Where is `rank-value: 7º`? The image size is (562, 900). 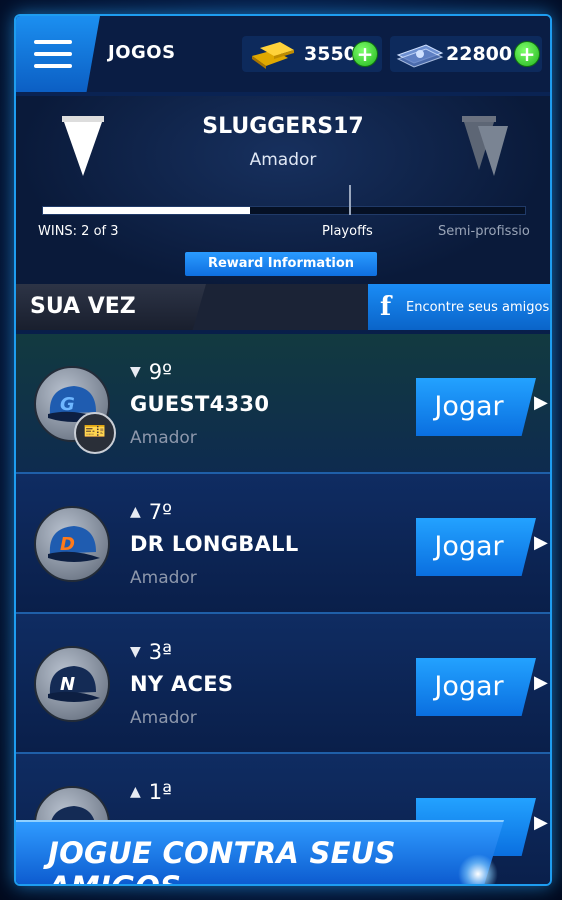
rank-value: 7º is located at coordinates (160, 512).